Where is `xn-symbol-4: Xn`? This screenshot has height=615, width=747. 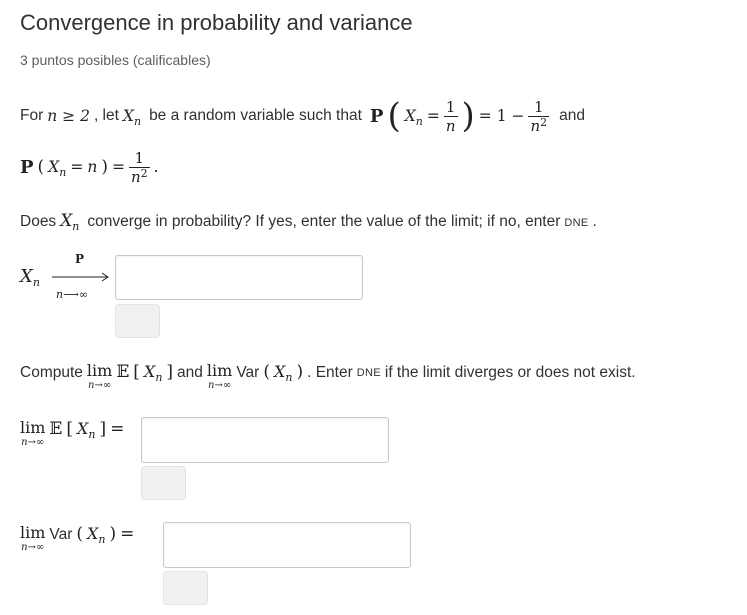 xn-symbol-4: Xn is located at coordinates (30, 277).